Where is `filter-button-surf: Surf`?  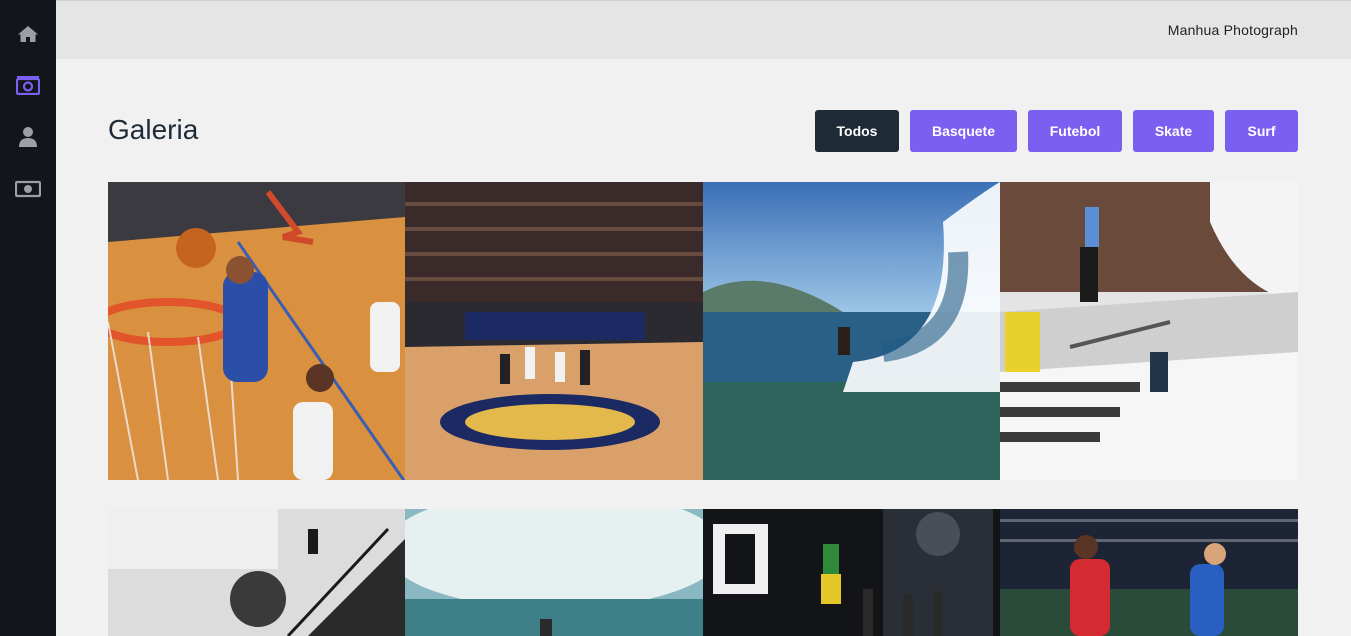 filter-button-surf: Surf is located at coordinates (1261, 131).